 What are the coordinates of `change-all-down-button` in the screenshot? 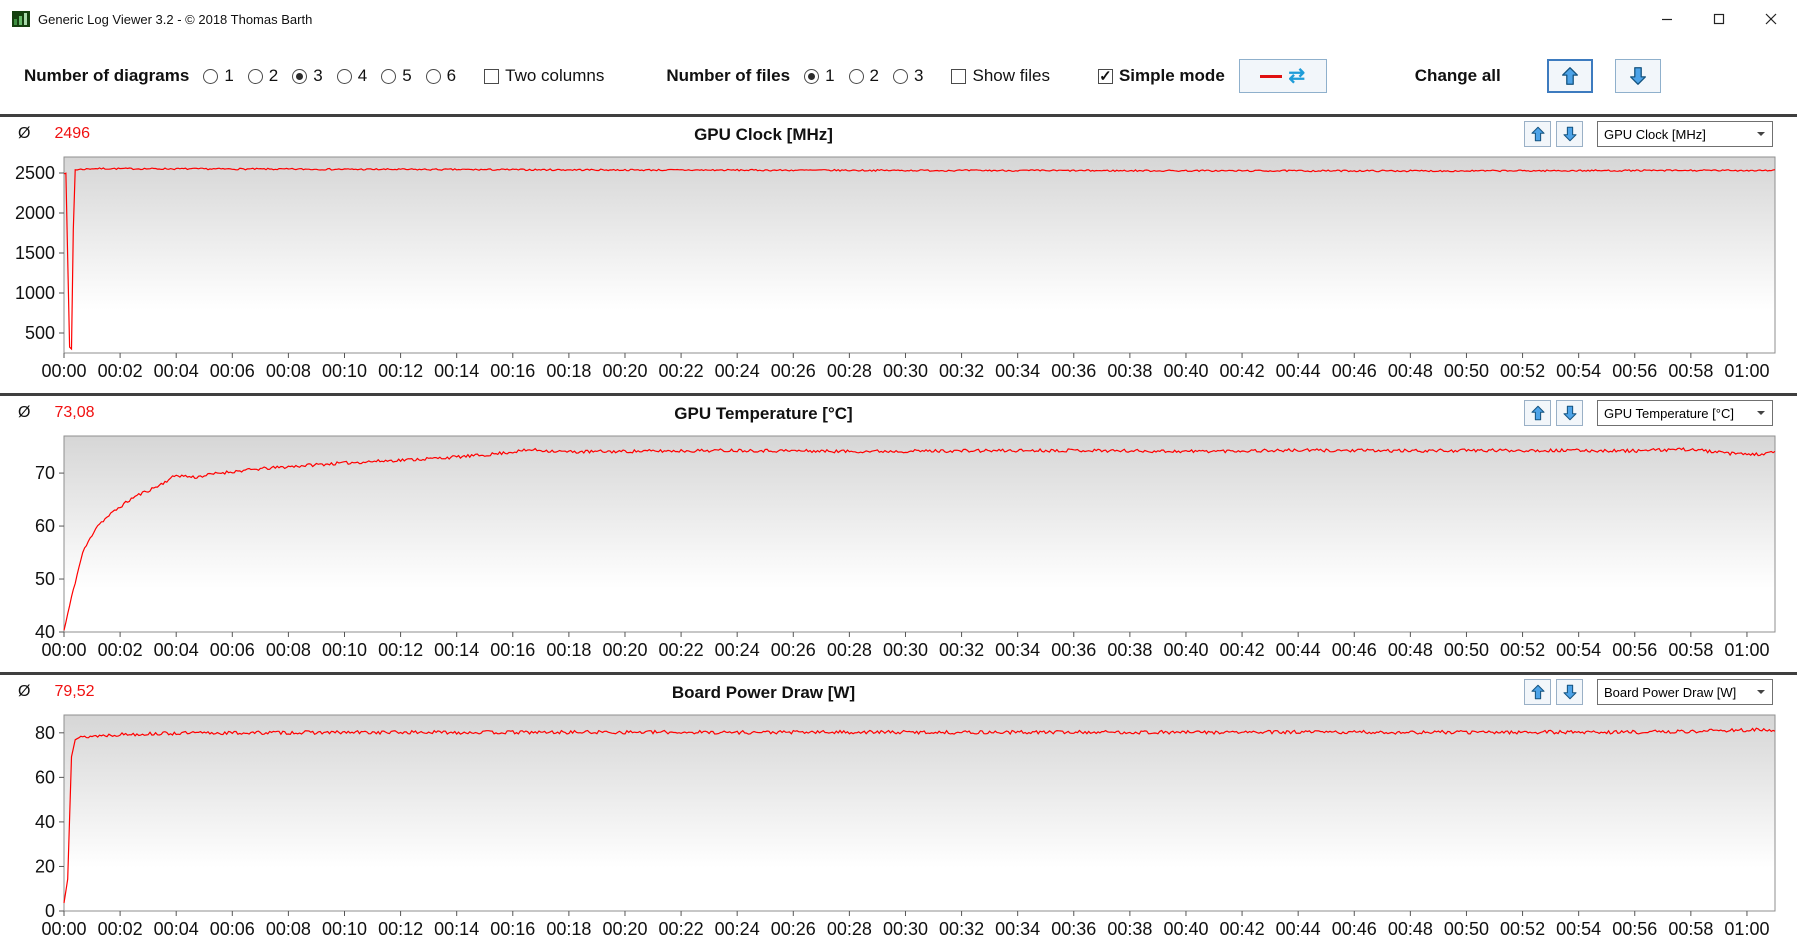 It's located at (1637, 76).